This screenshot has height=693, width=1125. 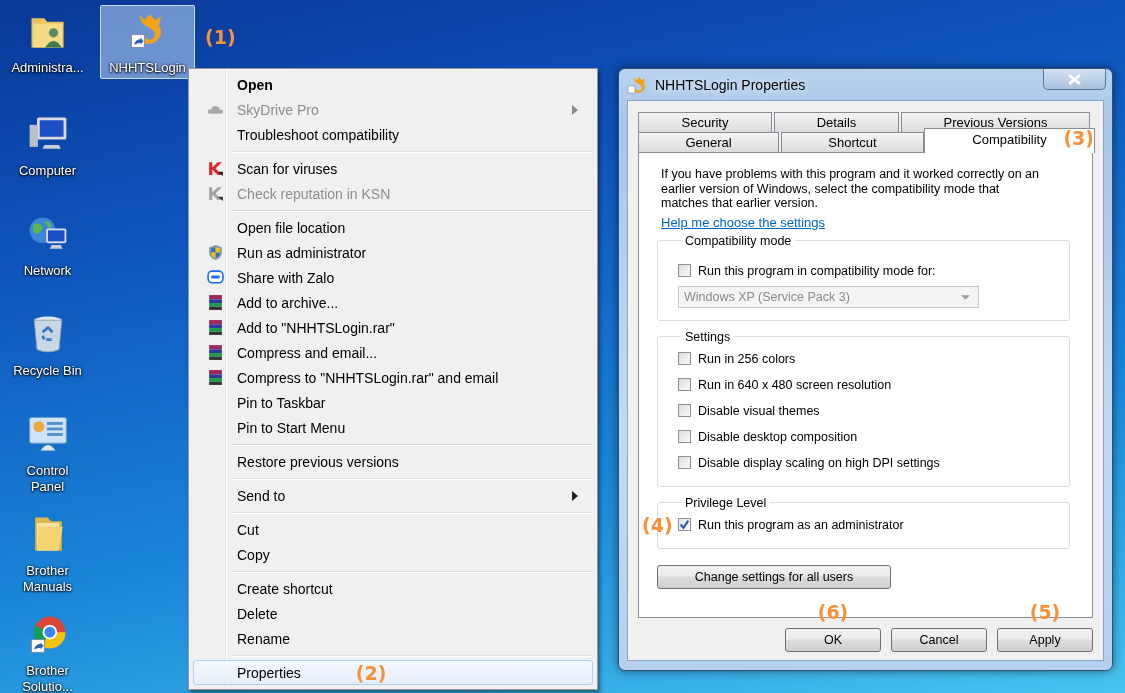 I want to click on menu-item: Properties (2), so click(x=393, y=672).